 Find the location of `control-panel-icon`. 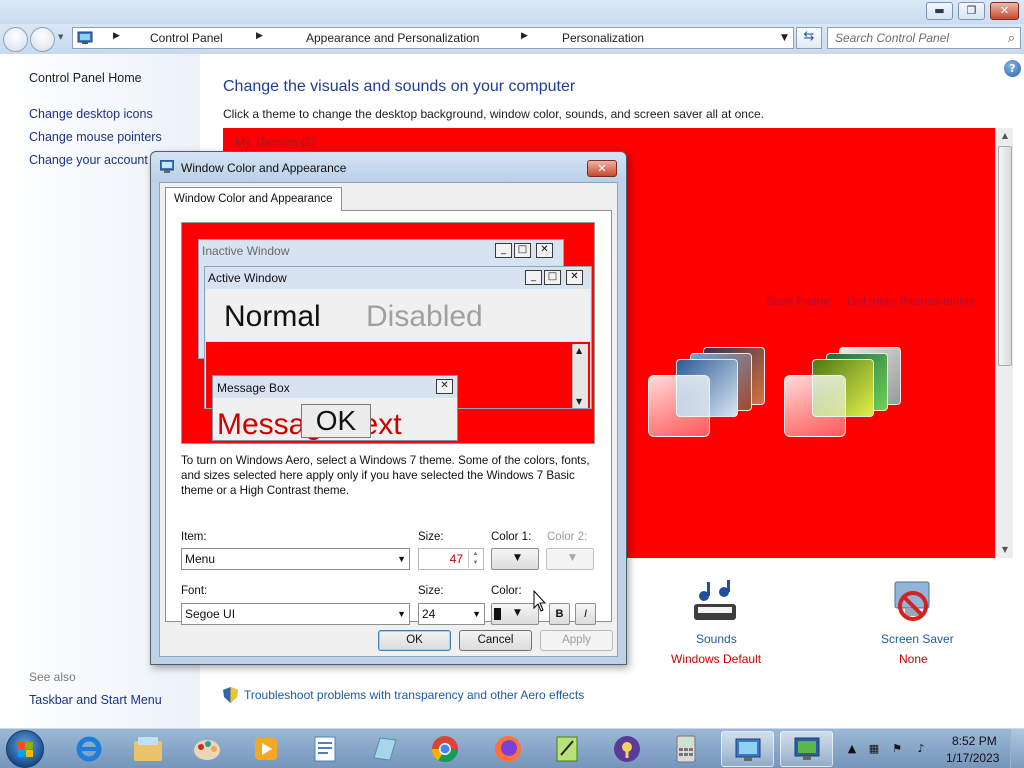

control-panel-icon is located at coordinates (85, 37).